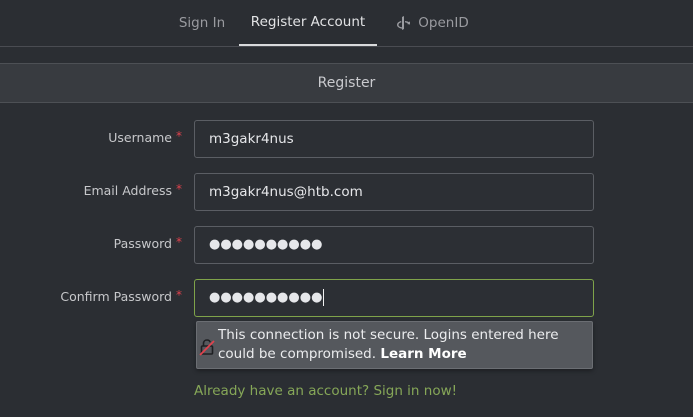  I want to click on tab-sign-in: Sign In, so click(202, 23).